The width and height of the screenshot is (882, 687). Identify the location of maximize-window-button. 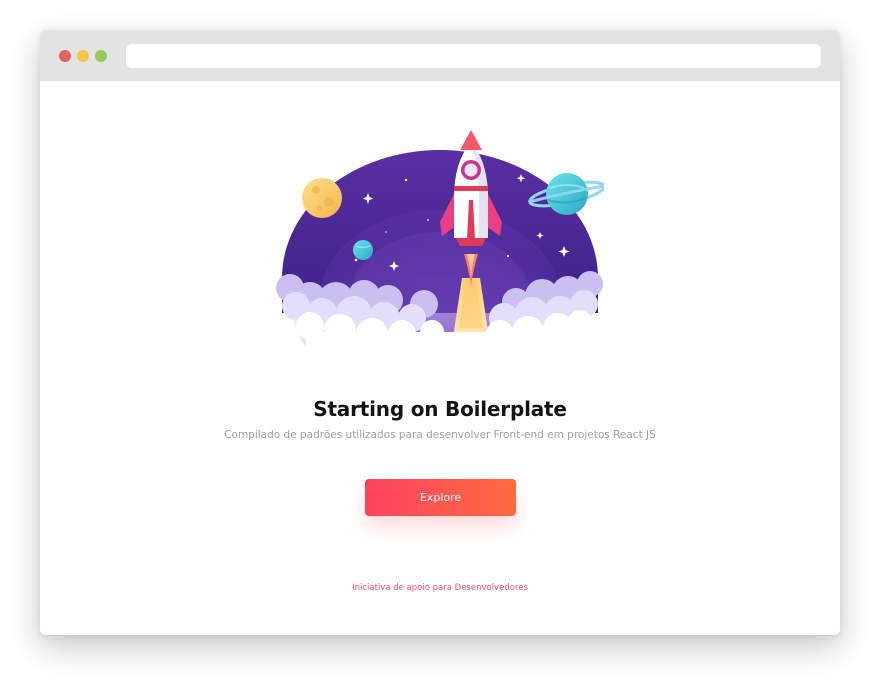
(101, 56).